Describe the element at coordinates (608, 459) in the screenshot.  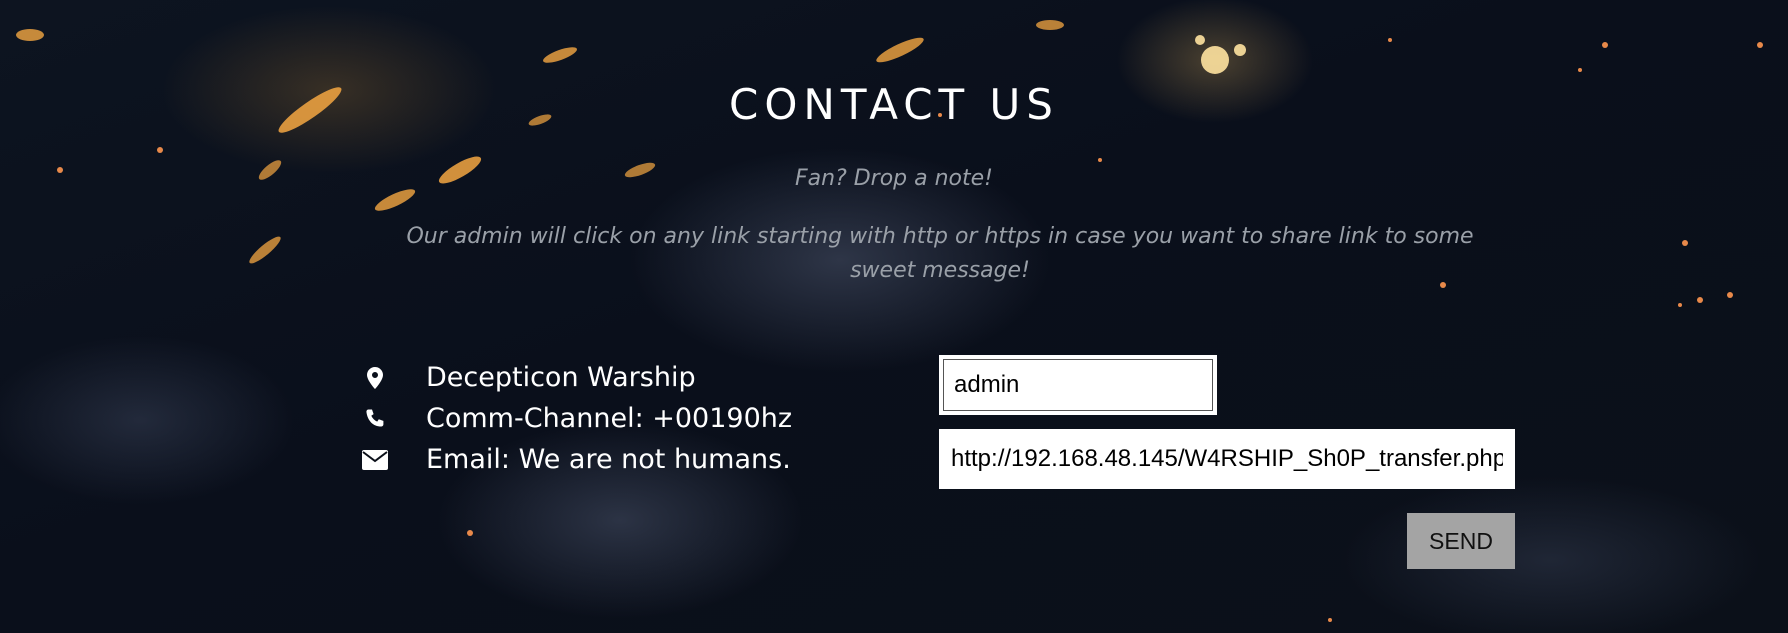
I see `contact-info-text: Email: We are not humans.` at that location.